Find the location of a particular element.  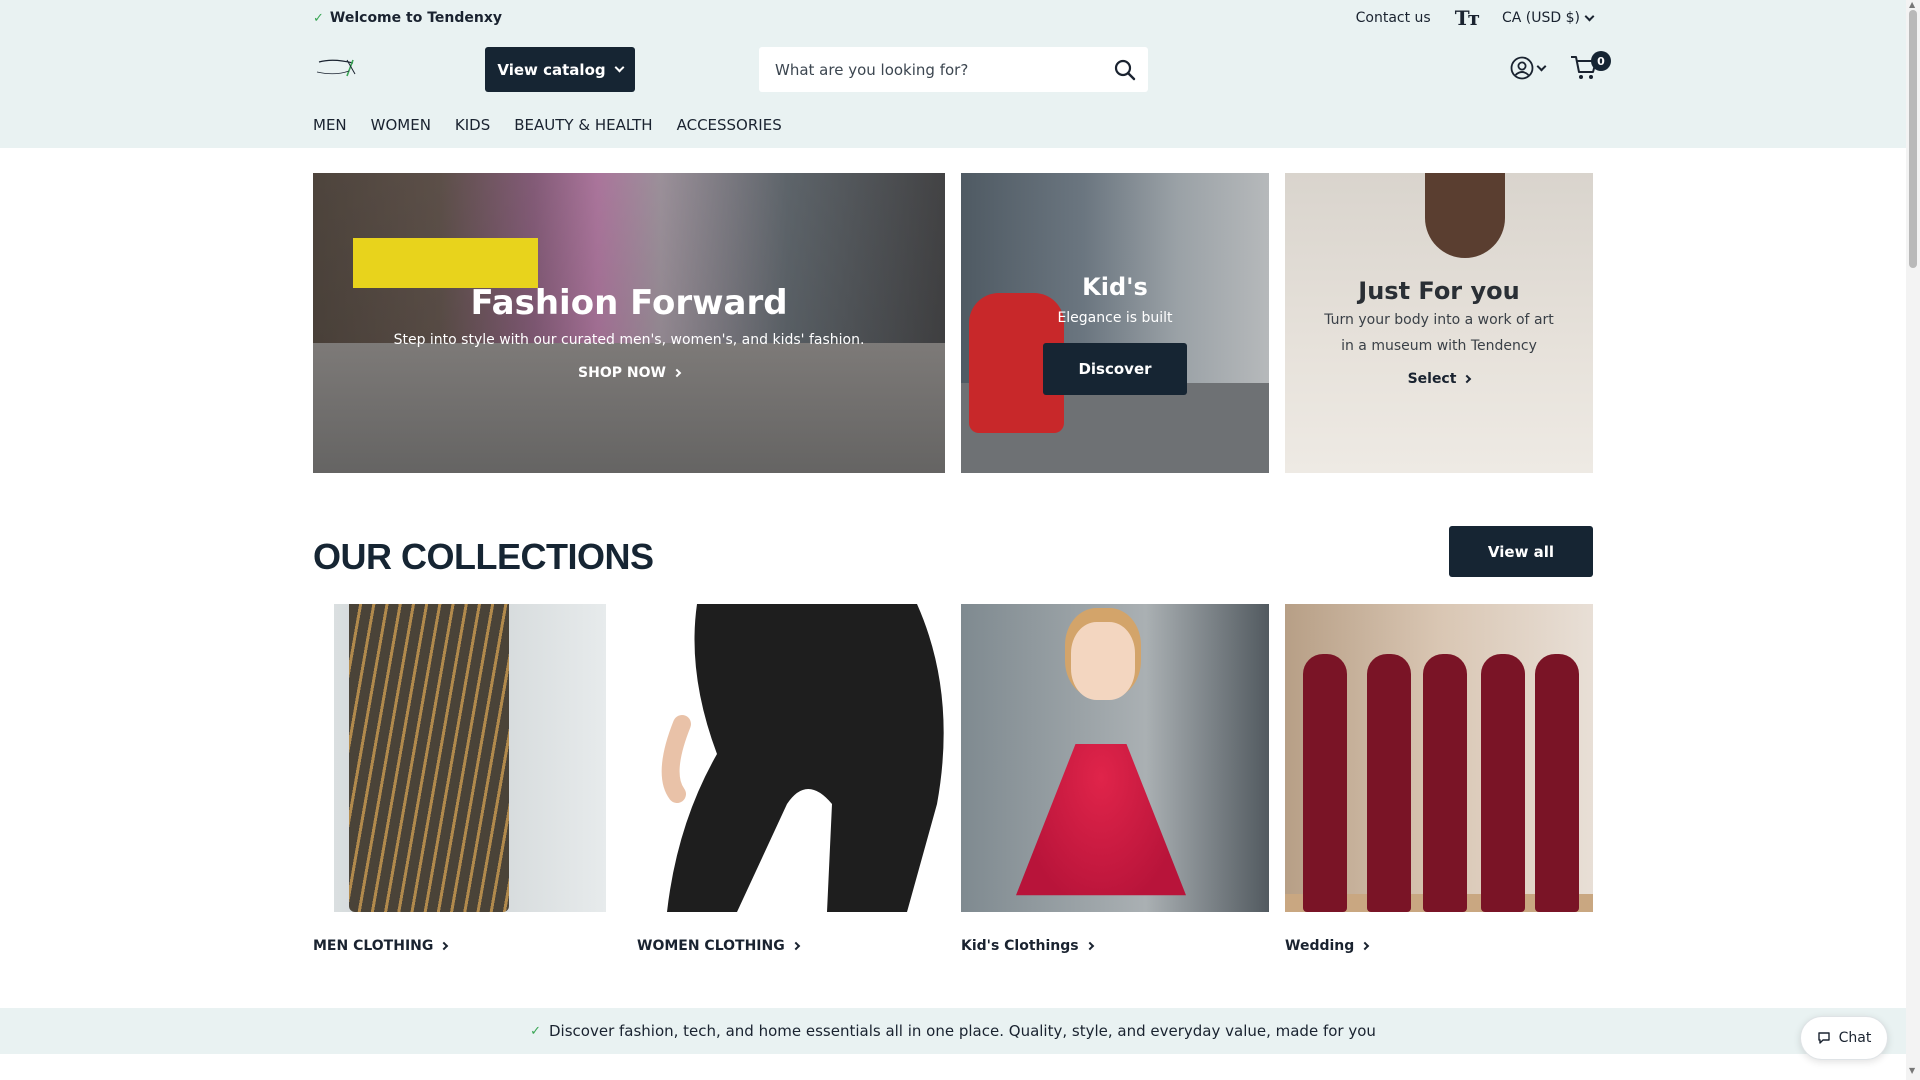

collection-card-wedding: Wedding is located at coordinates (1439, 779).